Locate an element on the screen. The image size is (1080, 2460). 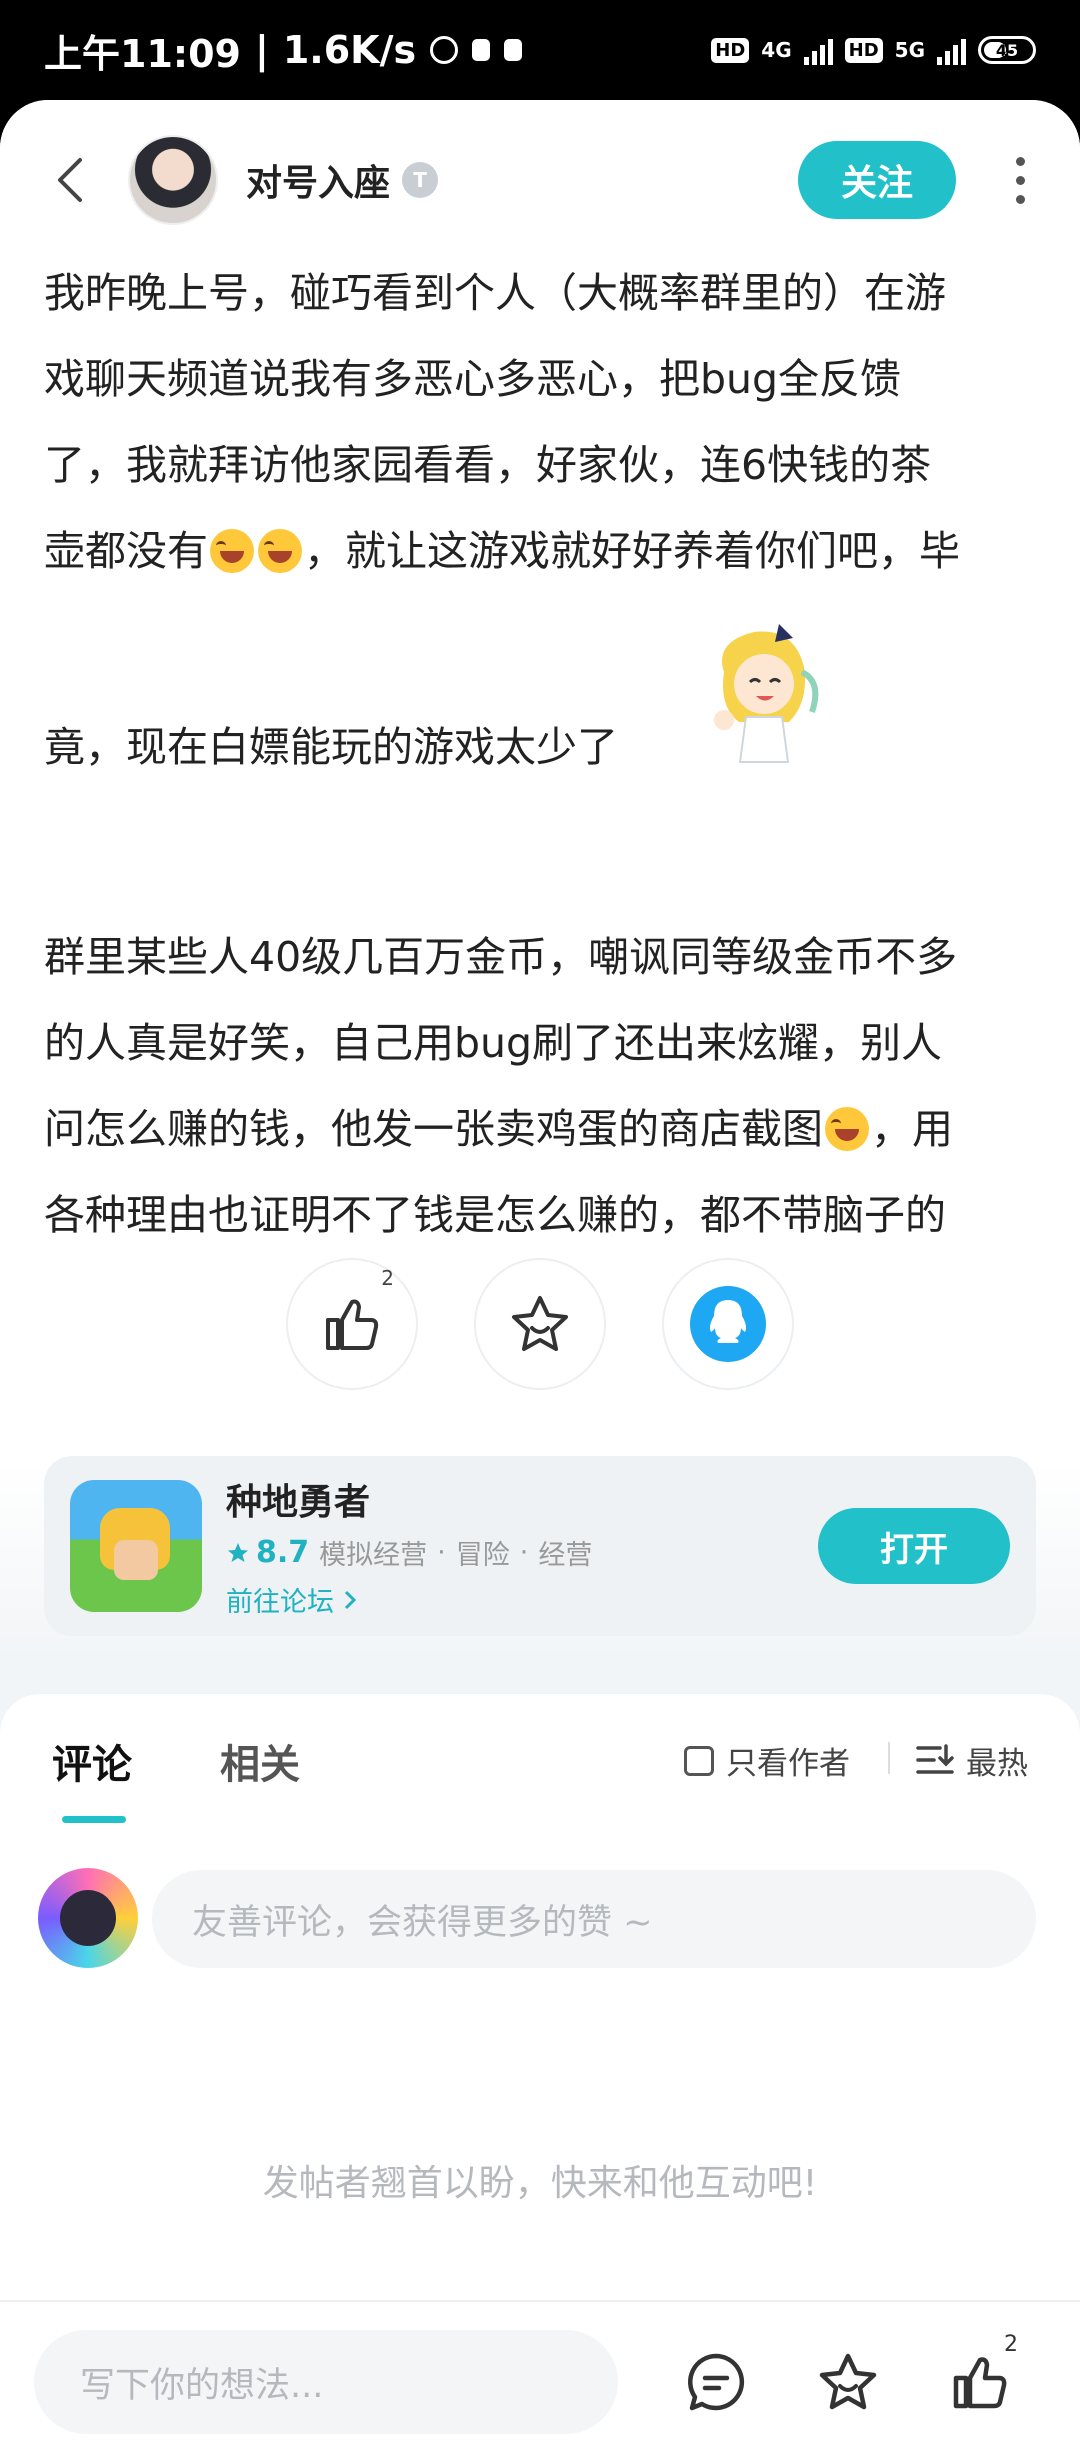
post-line-8-a: 问怎么赚的钱，他发一张卖鸡蛋的商店截图 is located at coordinates (433, 1129).